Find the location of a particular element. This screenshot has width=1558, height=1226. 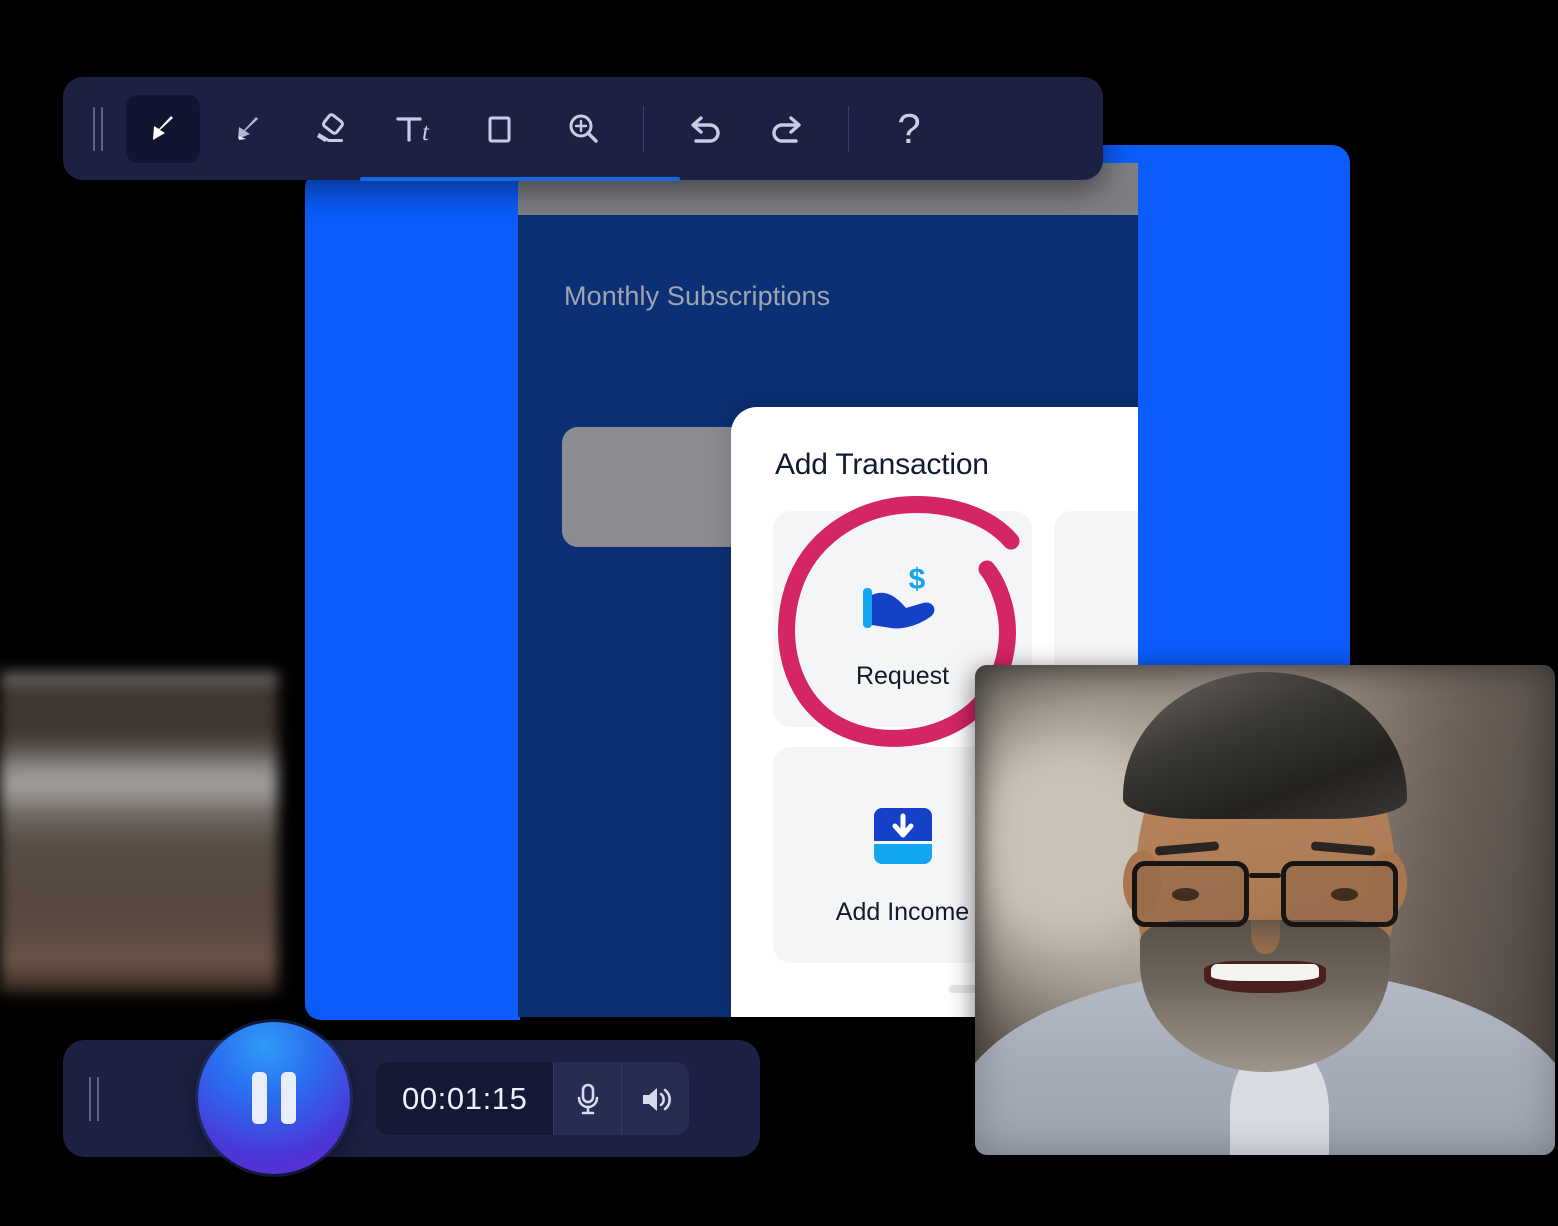

marker-icon is located at coordinates (248, 128).